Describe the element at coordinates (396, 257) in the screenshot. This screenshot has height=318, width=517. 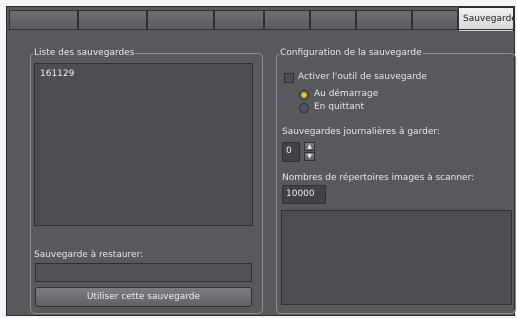
I see `config-output-panel` at that location.